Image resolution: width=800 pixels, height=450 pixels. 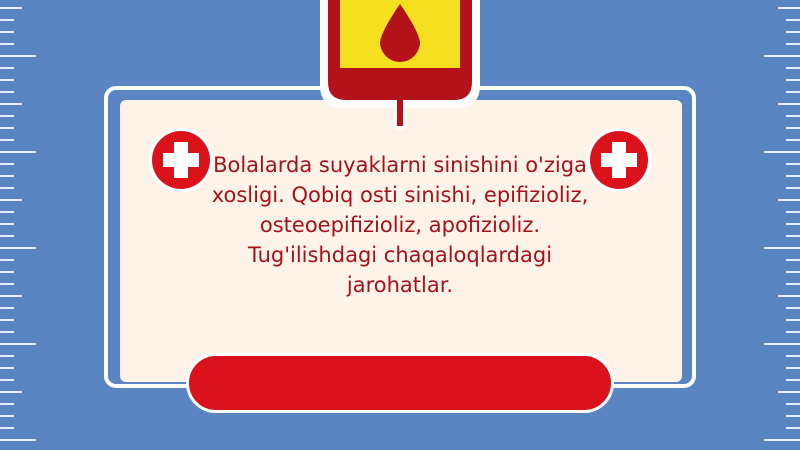 I want to click on ruler-decoration-right, so click(x=782, y=224).